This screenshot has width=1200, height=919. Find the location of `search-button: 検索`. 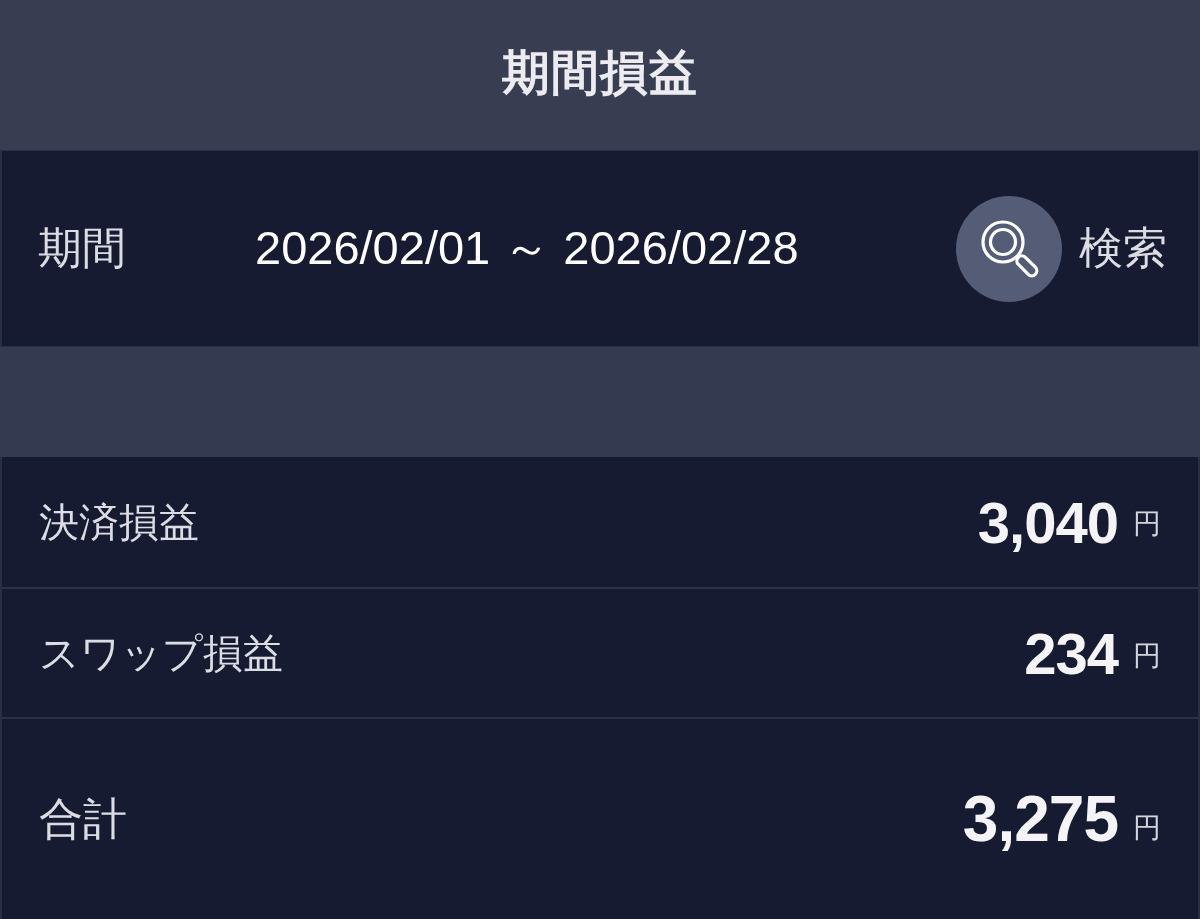

search-button: 検索 is located at coordinates (1061, 248).